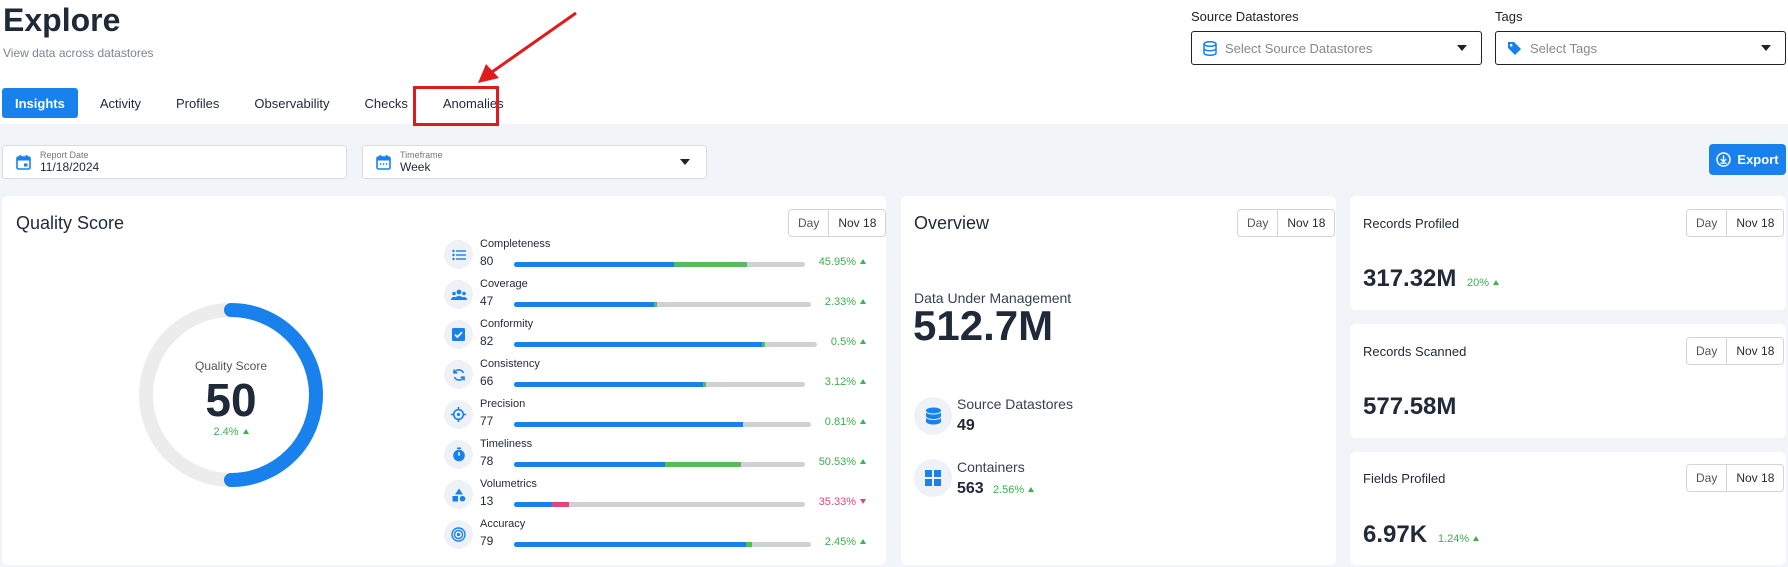  What do you see at coordinates (833, 502) in the screenshot?
I see `metric-change-volumetrics: 35.33%` at bounding box center [833, 502].